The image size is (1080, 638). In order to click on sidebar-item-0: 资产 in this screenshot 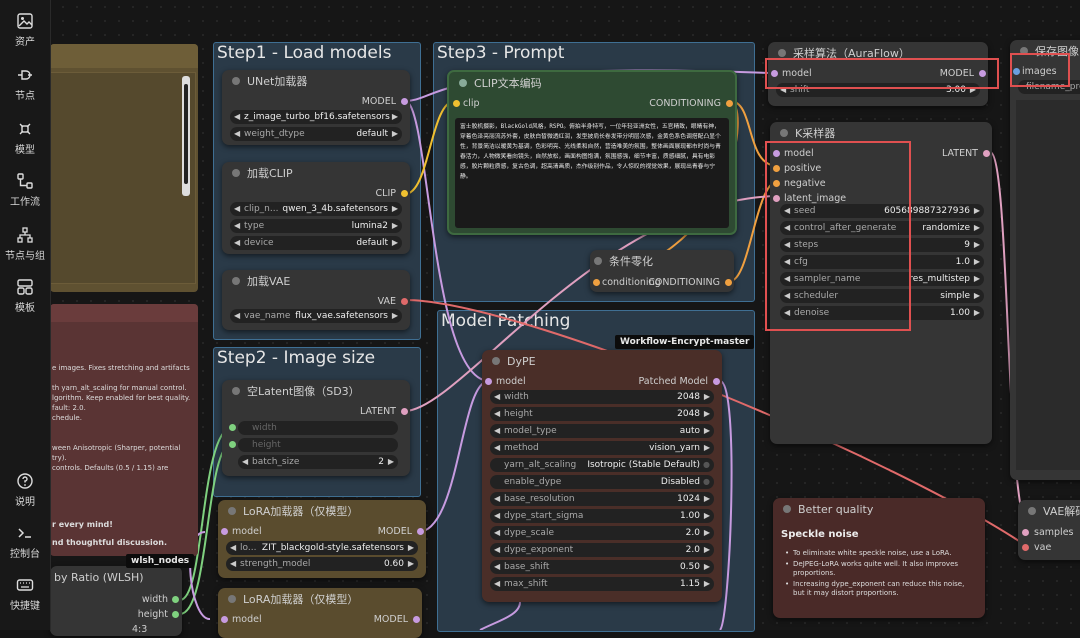, I will do `click(25, 30)`.